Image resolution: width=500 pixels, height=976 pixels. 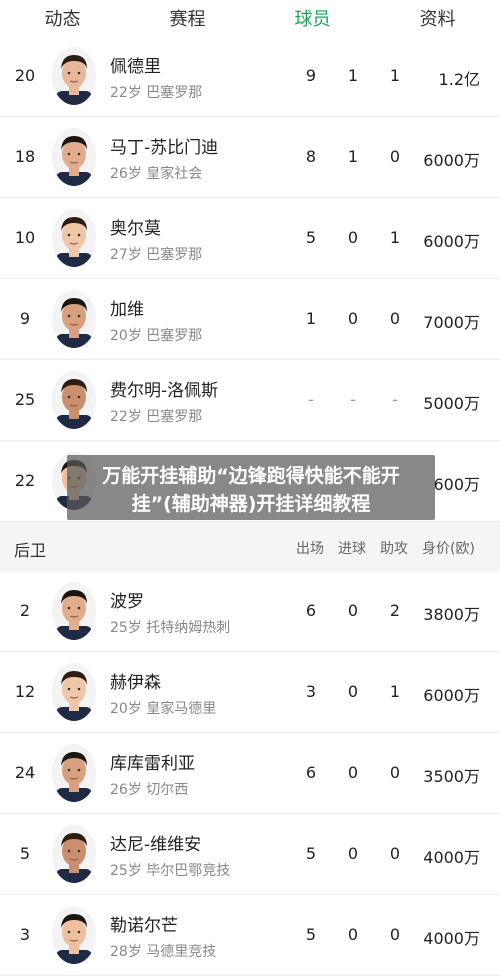 I want to click on market-value: 1.2亿, so click(x=459, y=79).